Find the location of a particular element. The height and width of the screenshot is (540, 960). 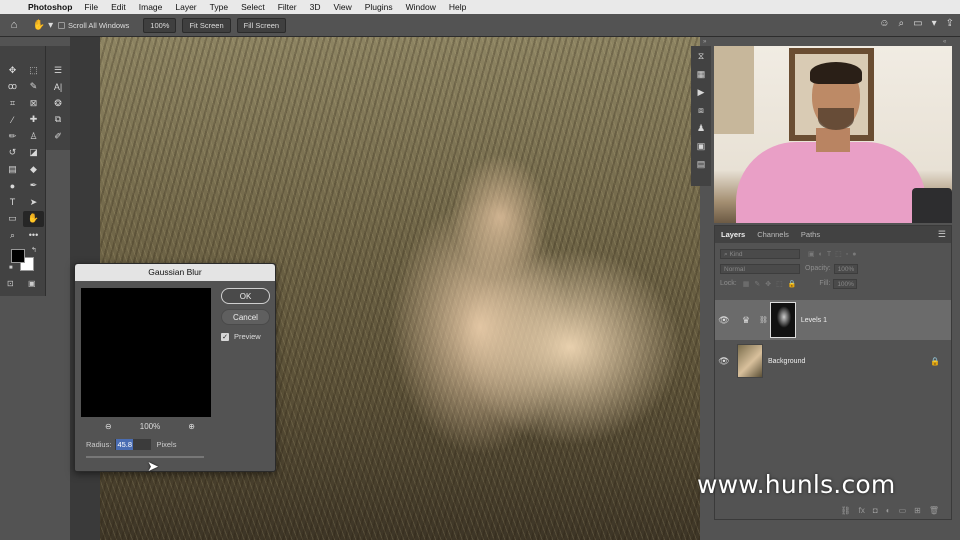

menu-view: View is located at coordinates (342, 7).